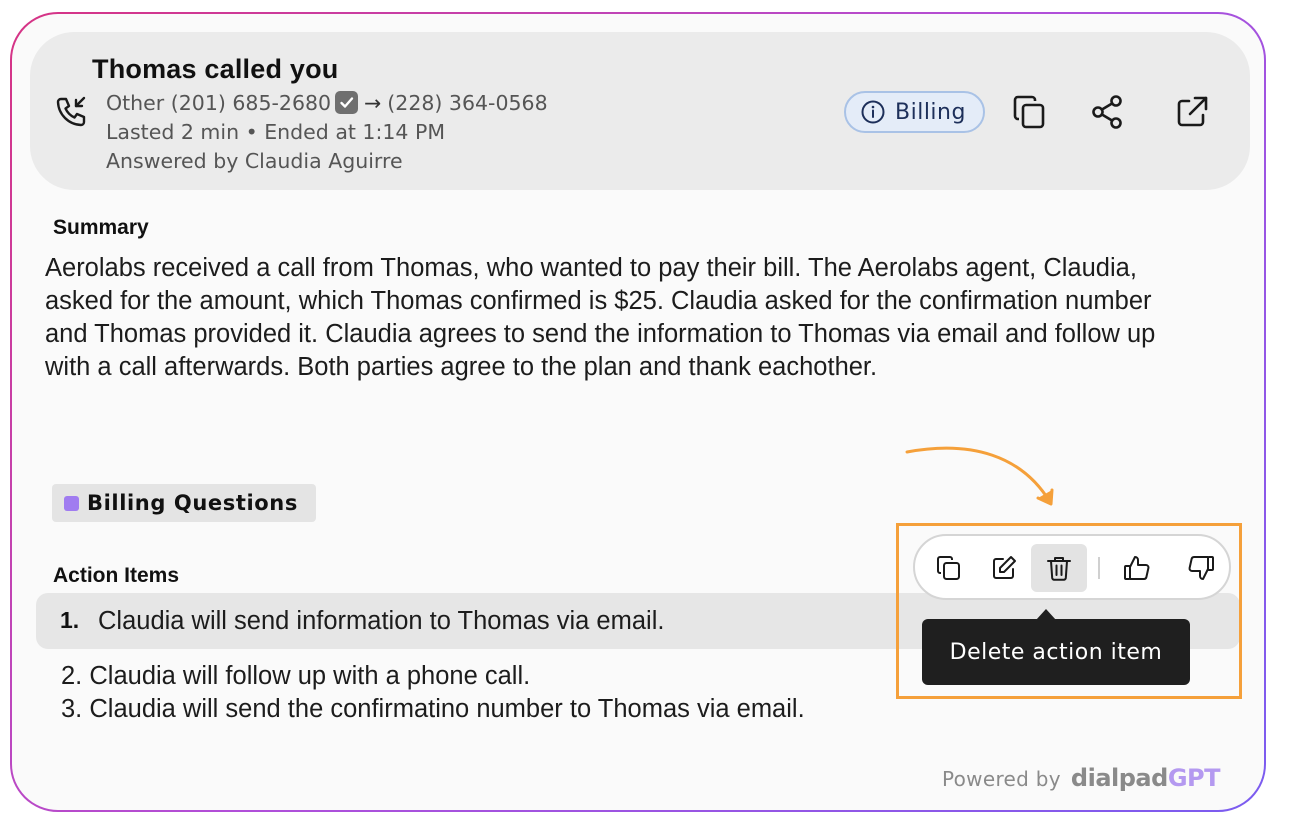 This screenshot has height=834, width=1308. What do you see at coordinates (71, 503) in the screenshot?
I see `tag-color-dot` at bounding box center [71, 503].